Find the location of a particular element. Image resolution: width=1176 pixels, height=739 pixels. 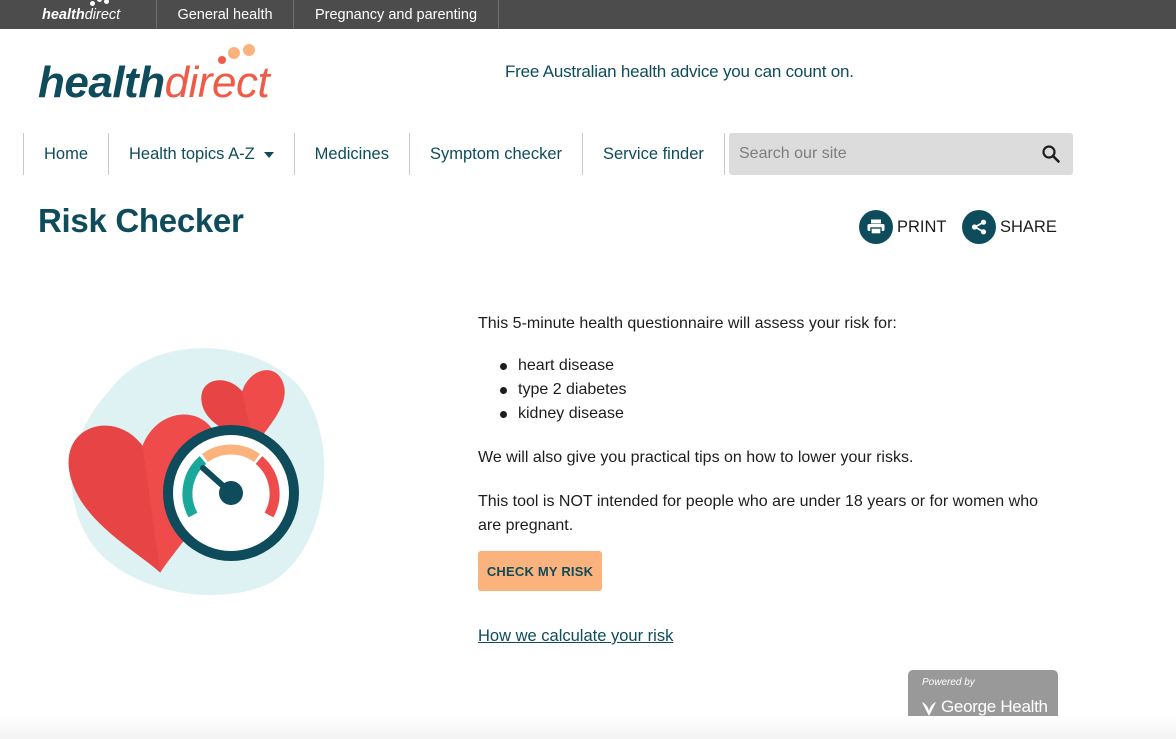

nav-item-health-topics: Health topics A-Z is located at coordinates (201, 154).